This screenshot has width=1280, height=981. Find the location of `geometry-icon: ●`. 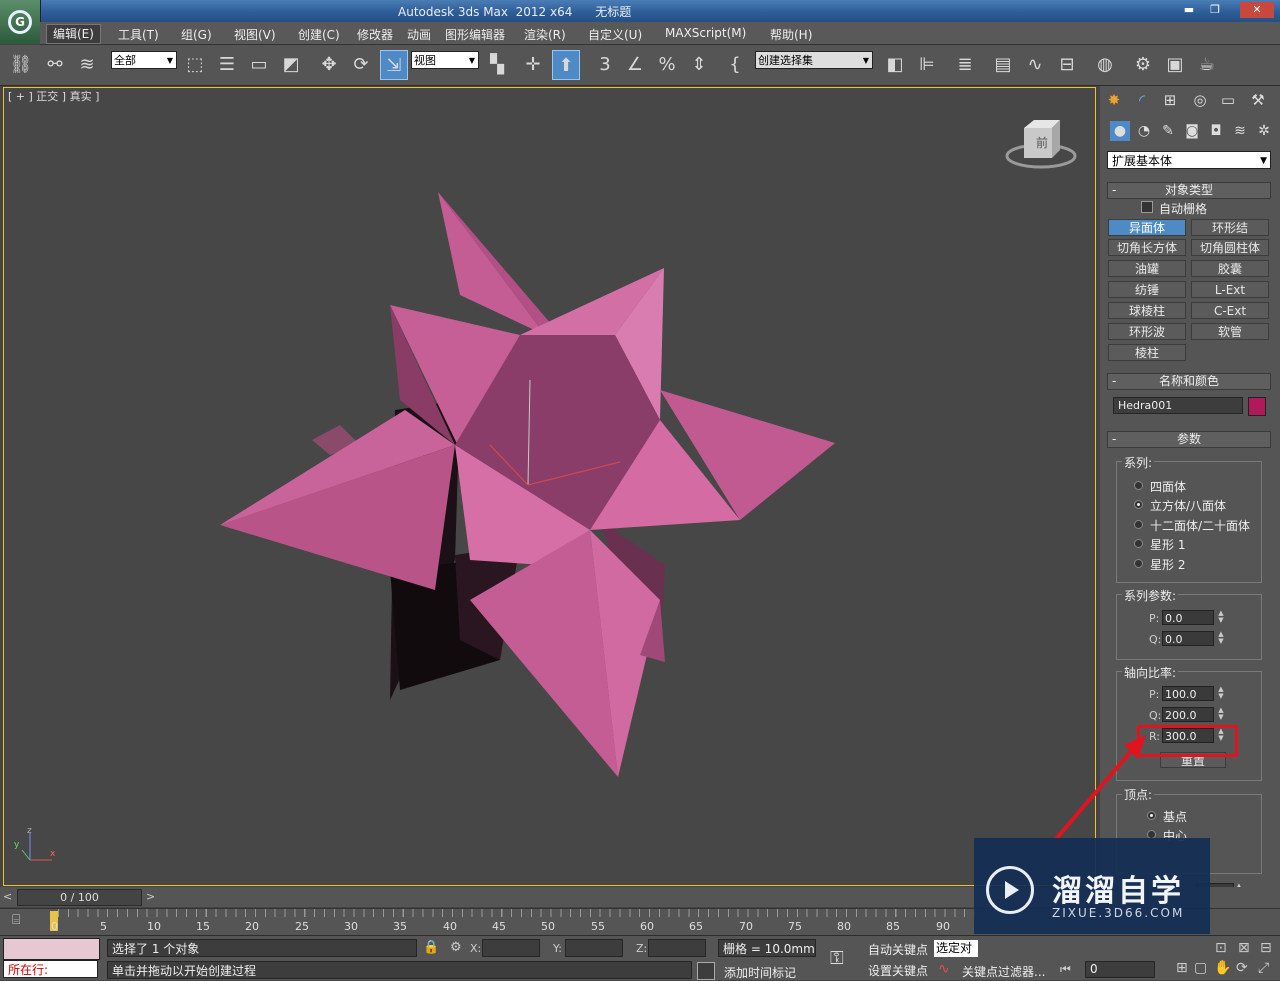

geometry-icon: ● is located at coordinates (1120, 131).